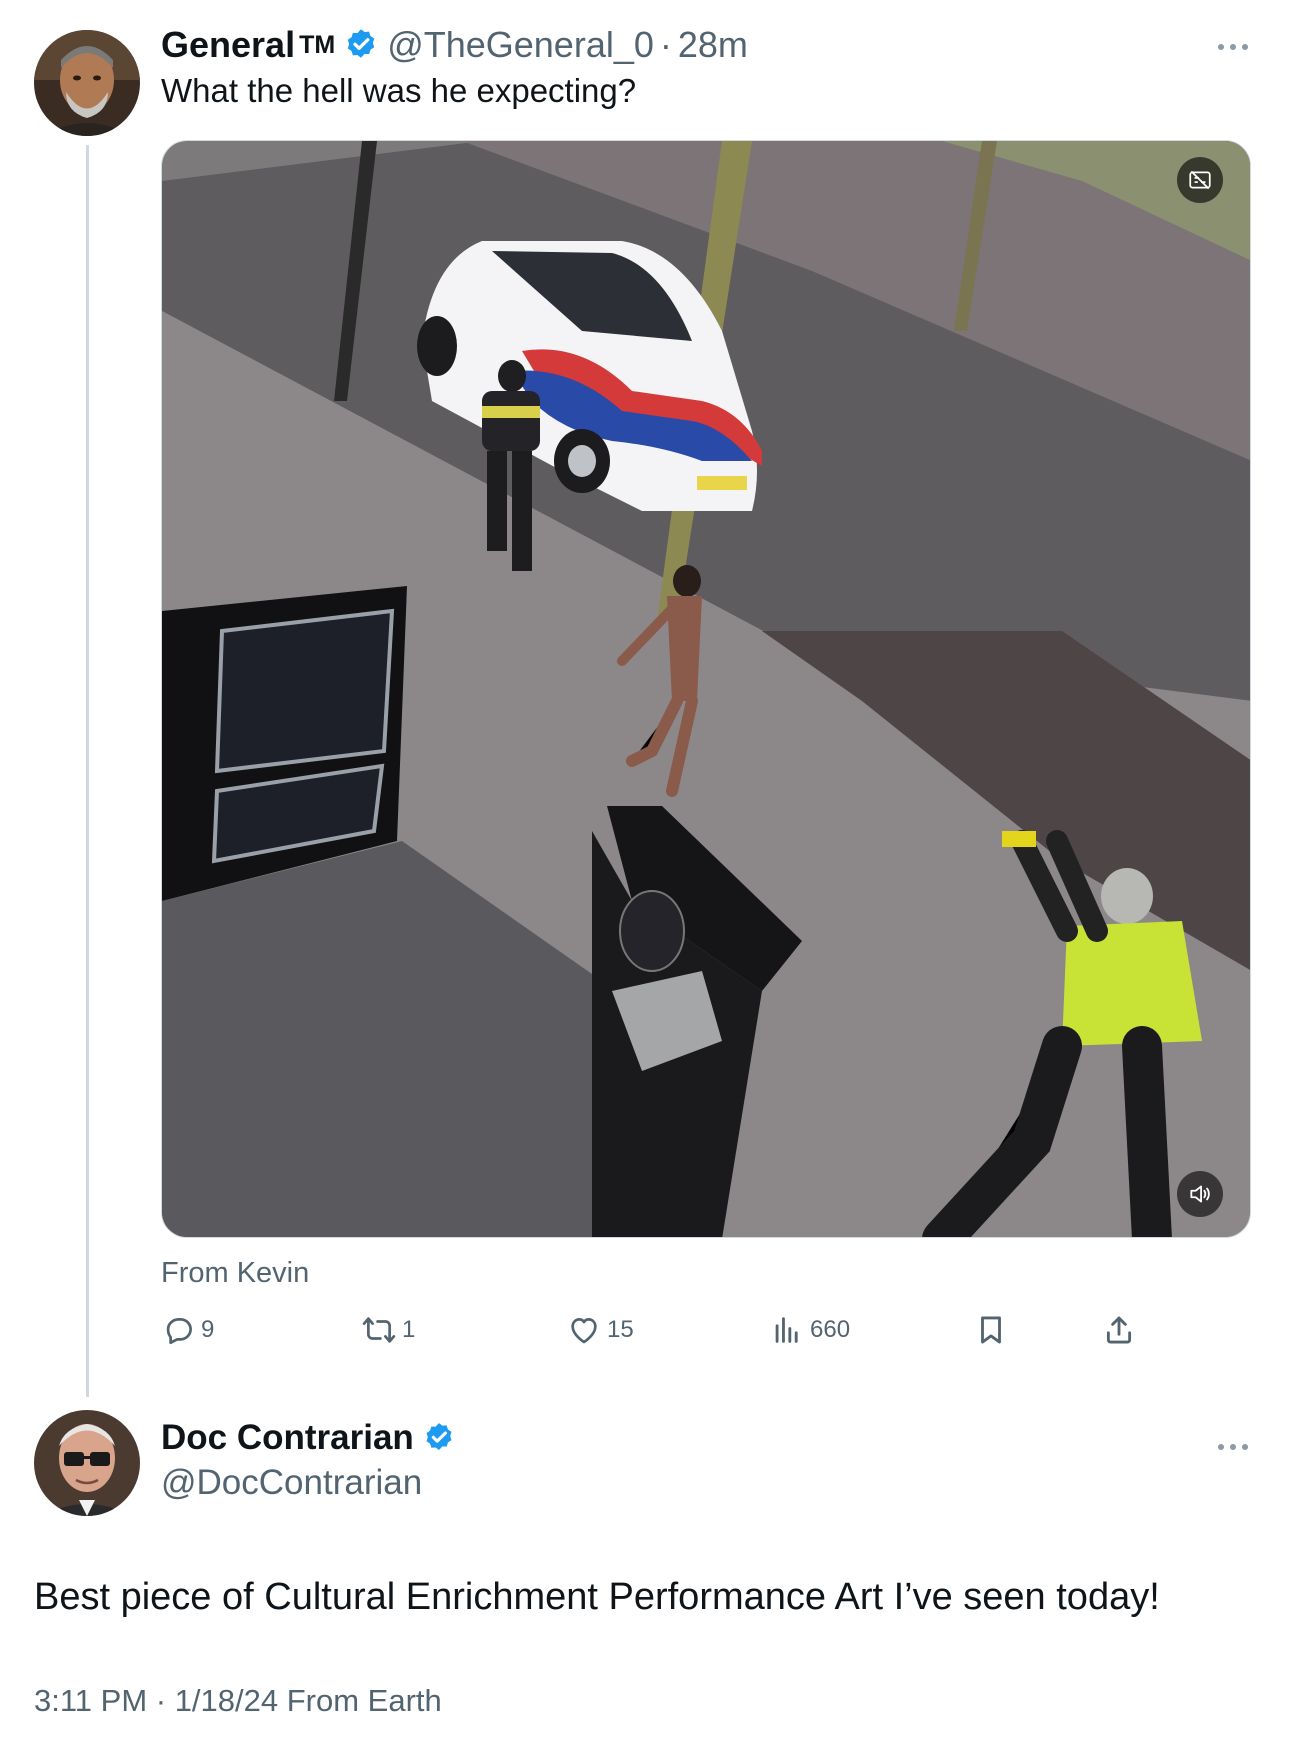 The image size is (1296, 1739). What do you see at coordinates (520, 45) in the screenshot?
I see `author-handle: @TheGeneral_0` at bounding box center [520, 45].